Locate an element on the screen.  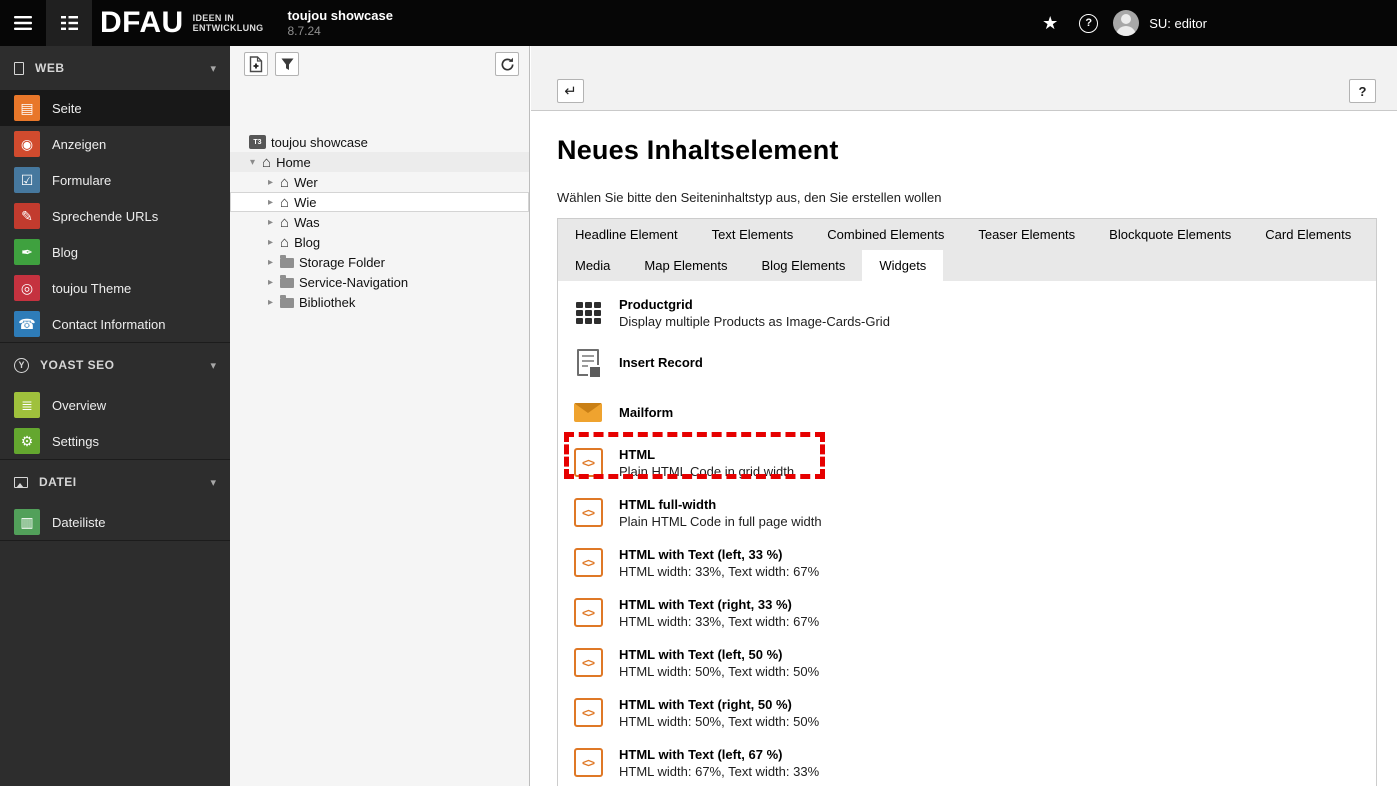
yoast-overview-icon: ≣ is located at coordinates (27, 405).